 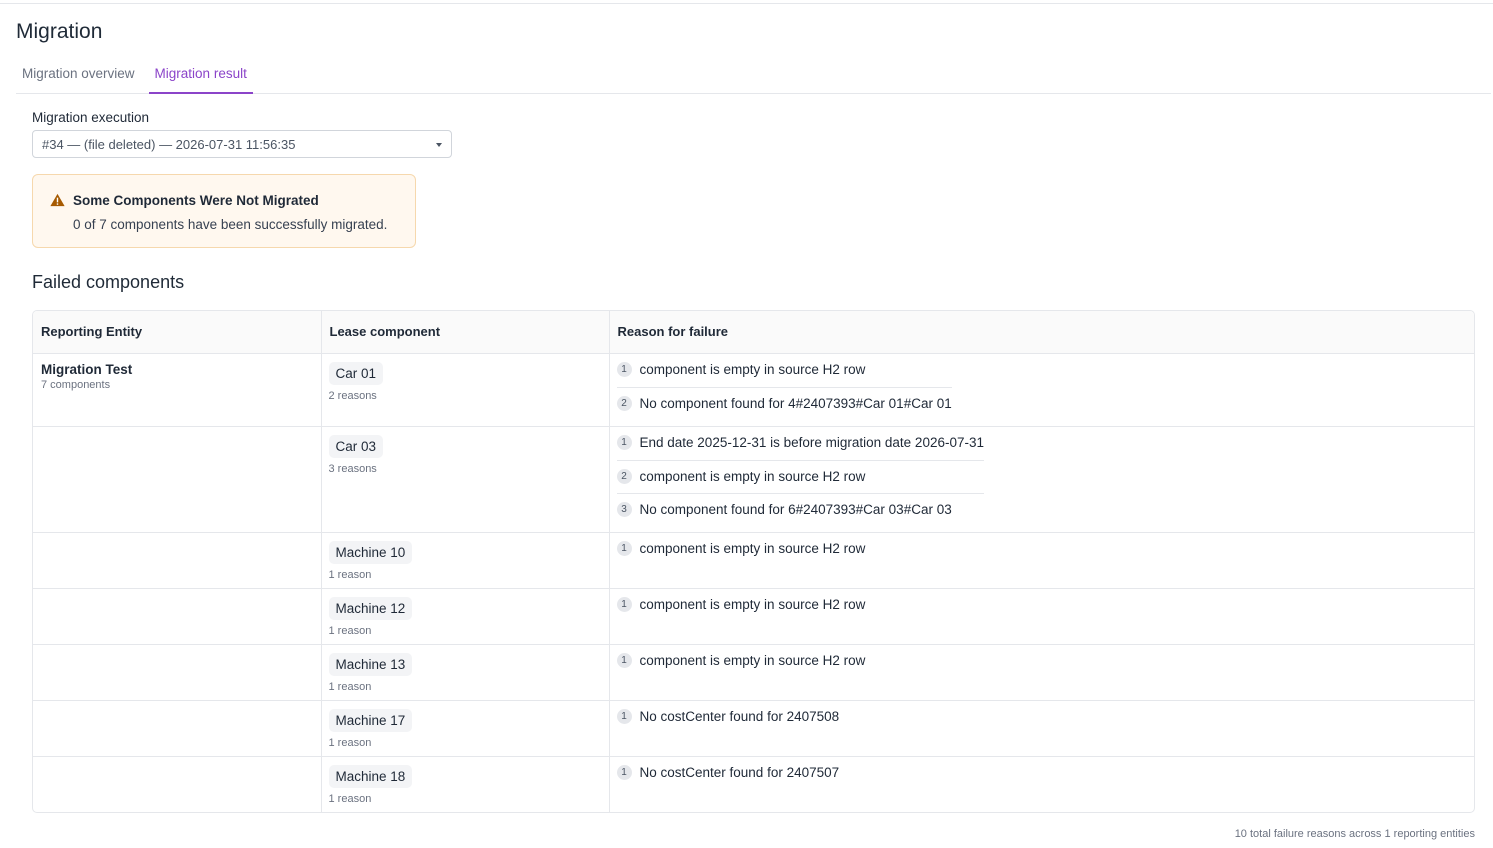 I want to click on component-chip: Car 03, so click(x=356, y=446).